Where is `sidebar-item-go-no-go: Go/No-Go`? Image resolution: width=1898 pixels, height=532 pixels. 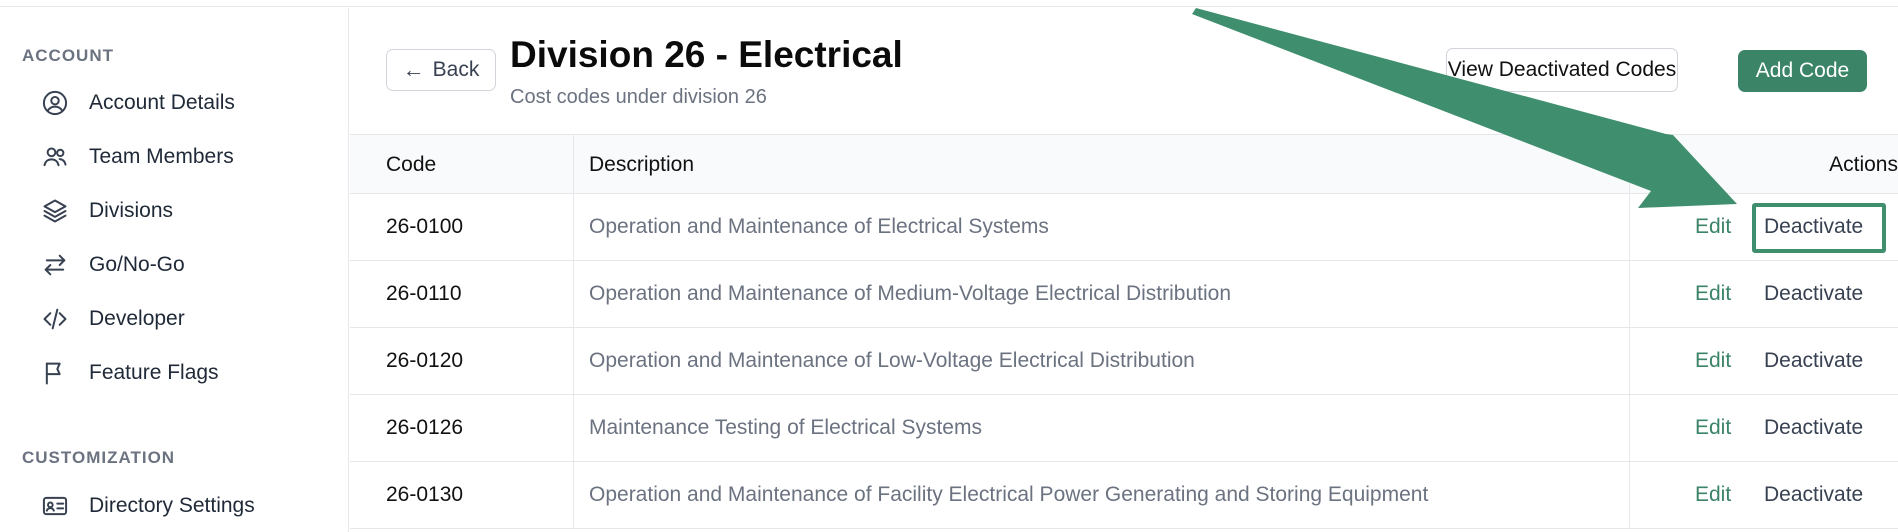 sidebar-item-go-no-go: Go/No-Go is located at coordinates (188, 265).